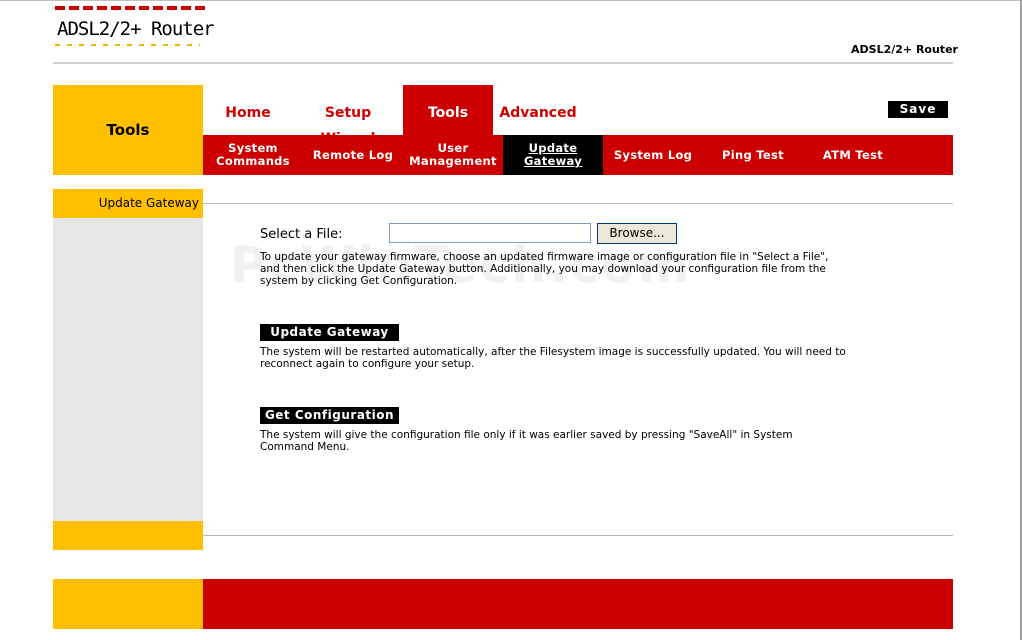 The image size is (1022, 640). I want to click on sidebar-panel, so click(128, 369).